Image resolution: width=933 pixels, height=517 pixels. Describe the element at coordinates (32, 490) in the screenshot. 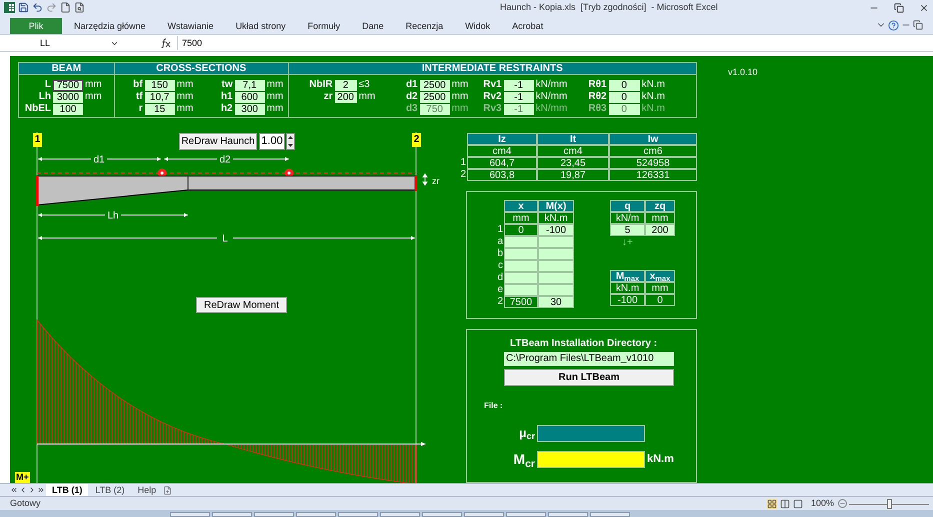

I see `next-sheet-icon` at that location.